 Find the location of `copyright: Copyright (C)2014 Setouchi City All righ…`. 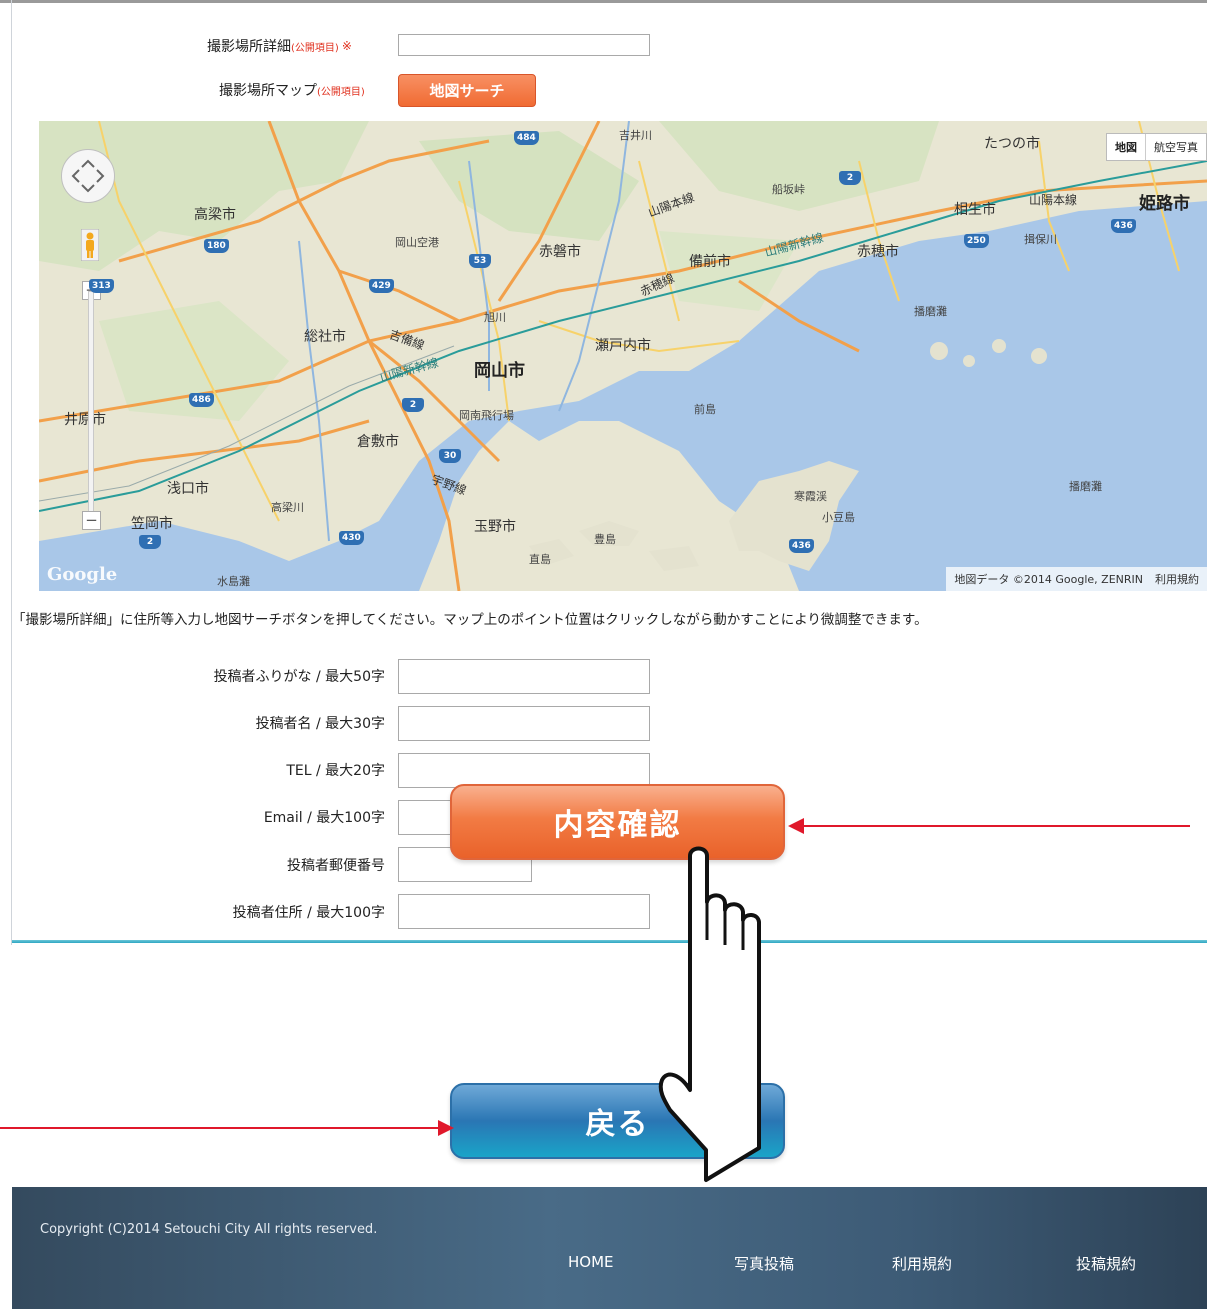

copyright: Copyright (C)2014 Setouchi City All righ… is located at coordinates (209, 1229).